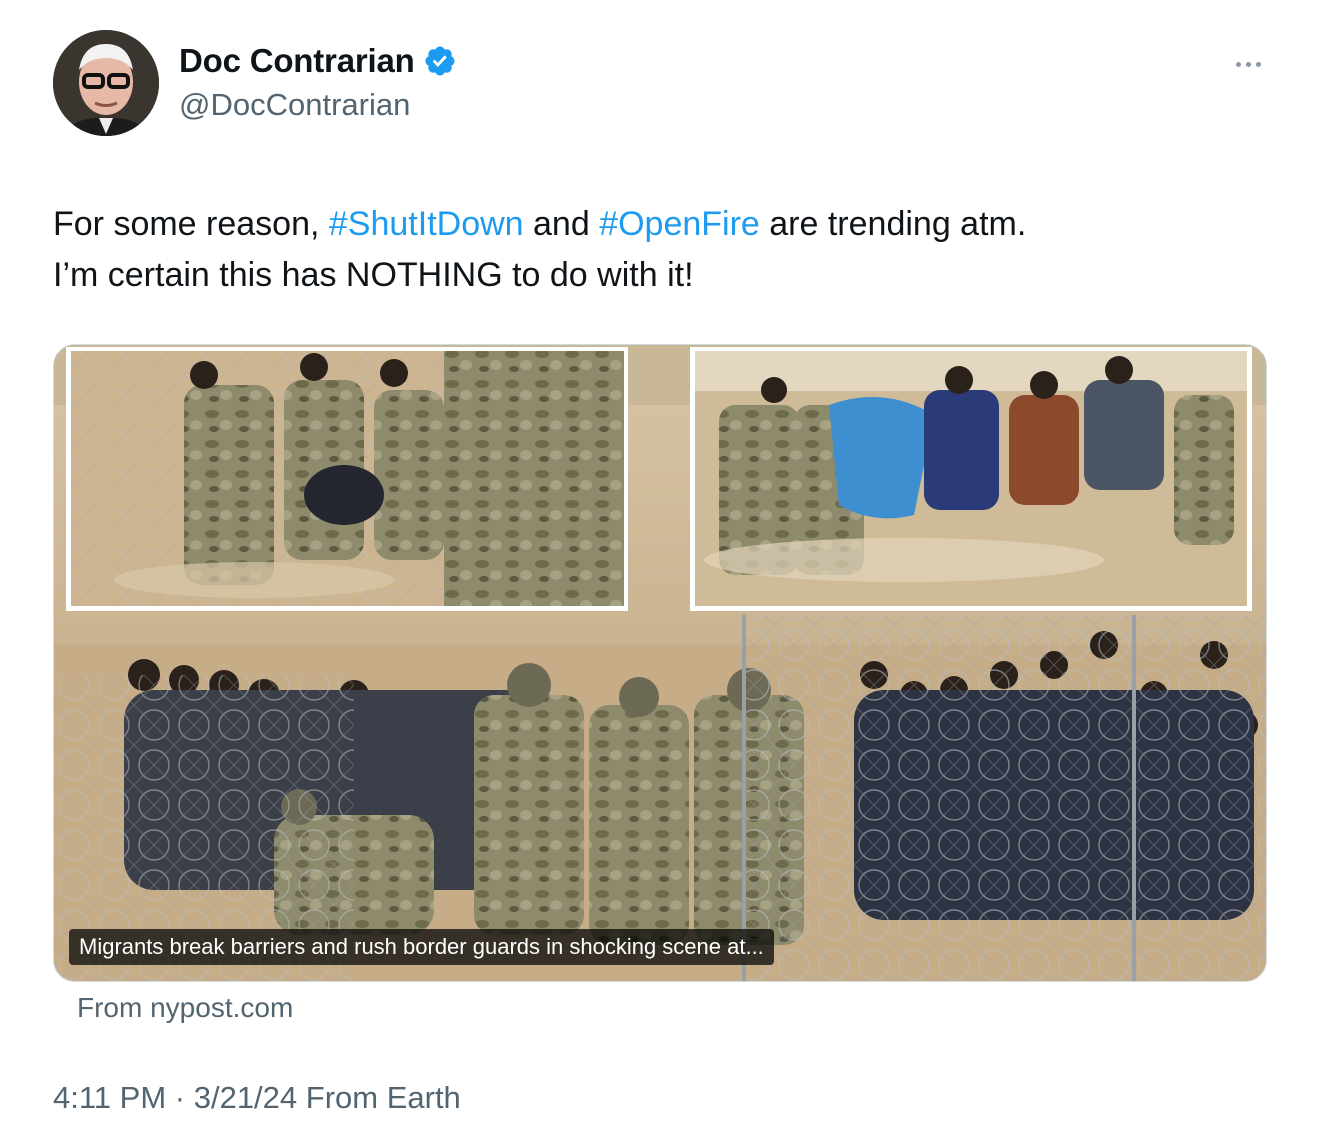  I want to click on more-options-button, so click(1248, 64).